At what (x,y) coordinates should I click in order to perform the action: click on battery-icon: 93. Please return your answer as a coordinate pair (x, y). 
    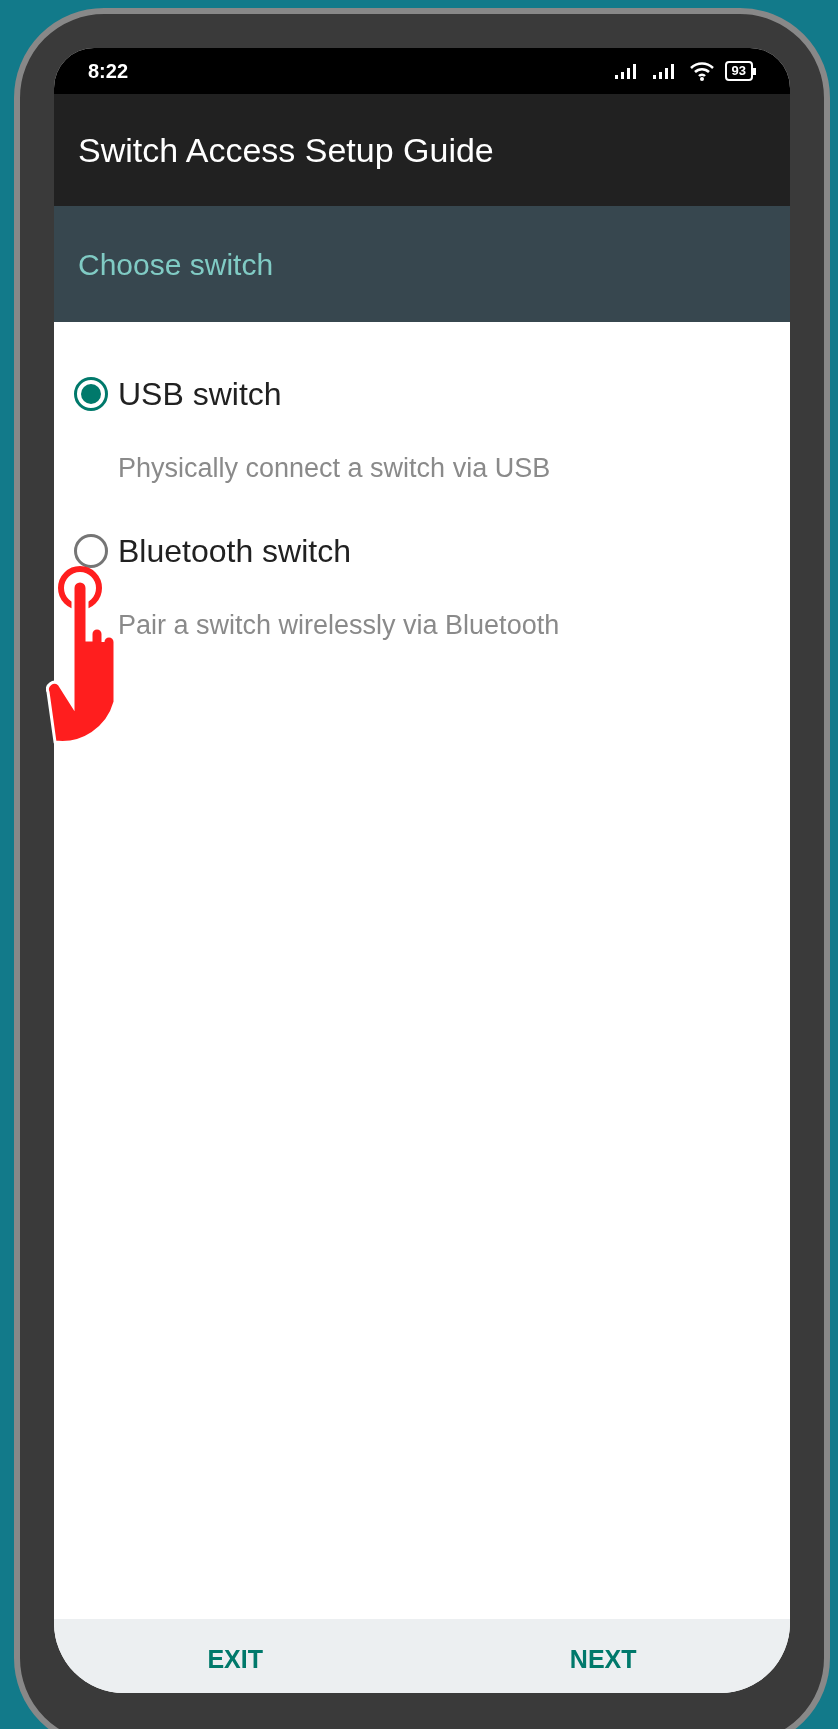
    Looking at the image, I should click on (740, 71).